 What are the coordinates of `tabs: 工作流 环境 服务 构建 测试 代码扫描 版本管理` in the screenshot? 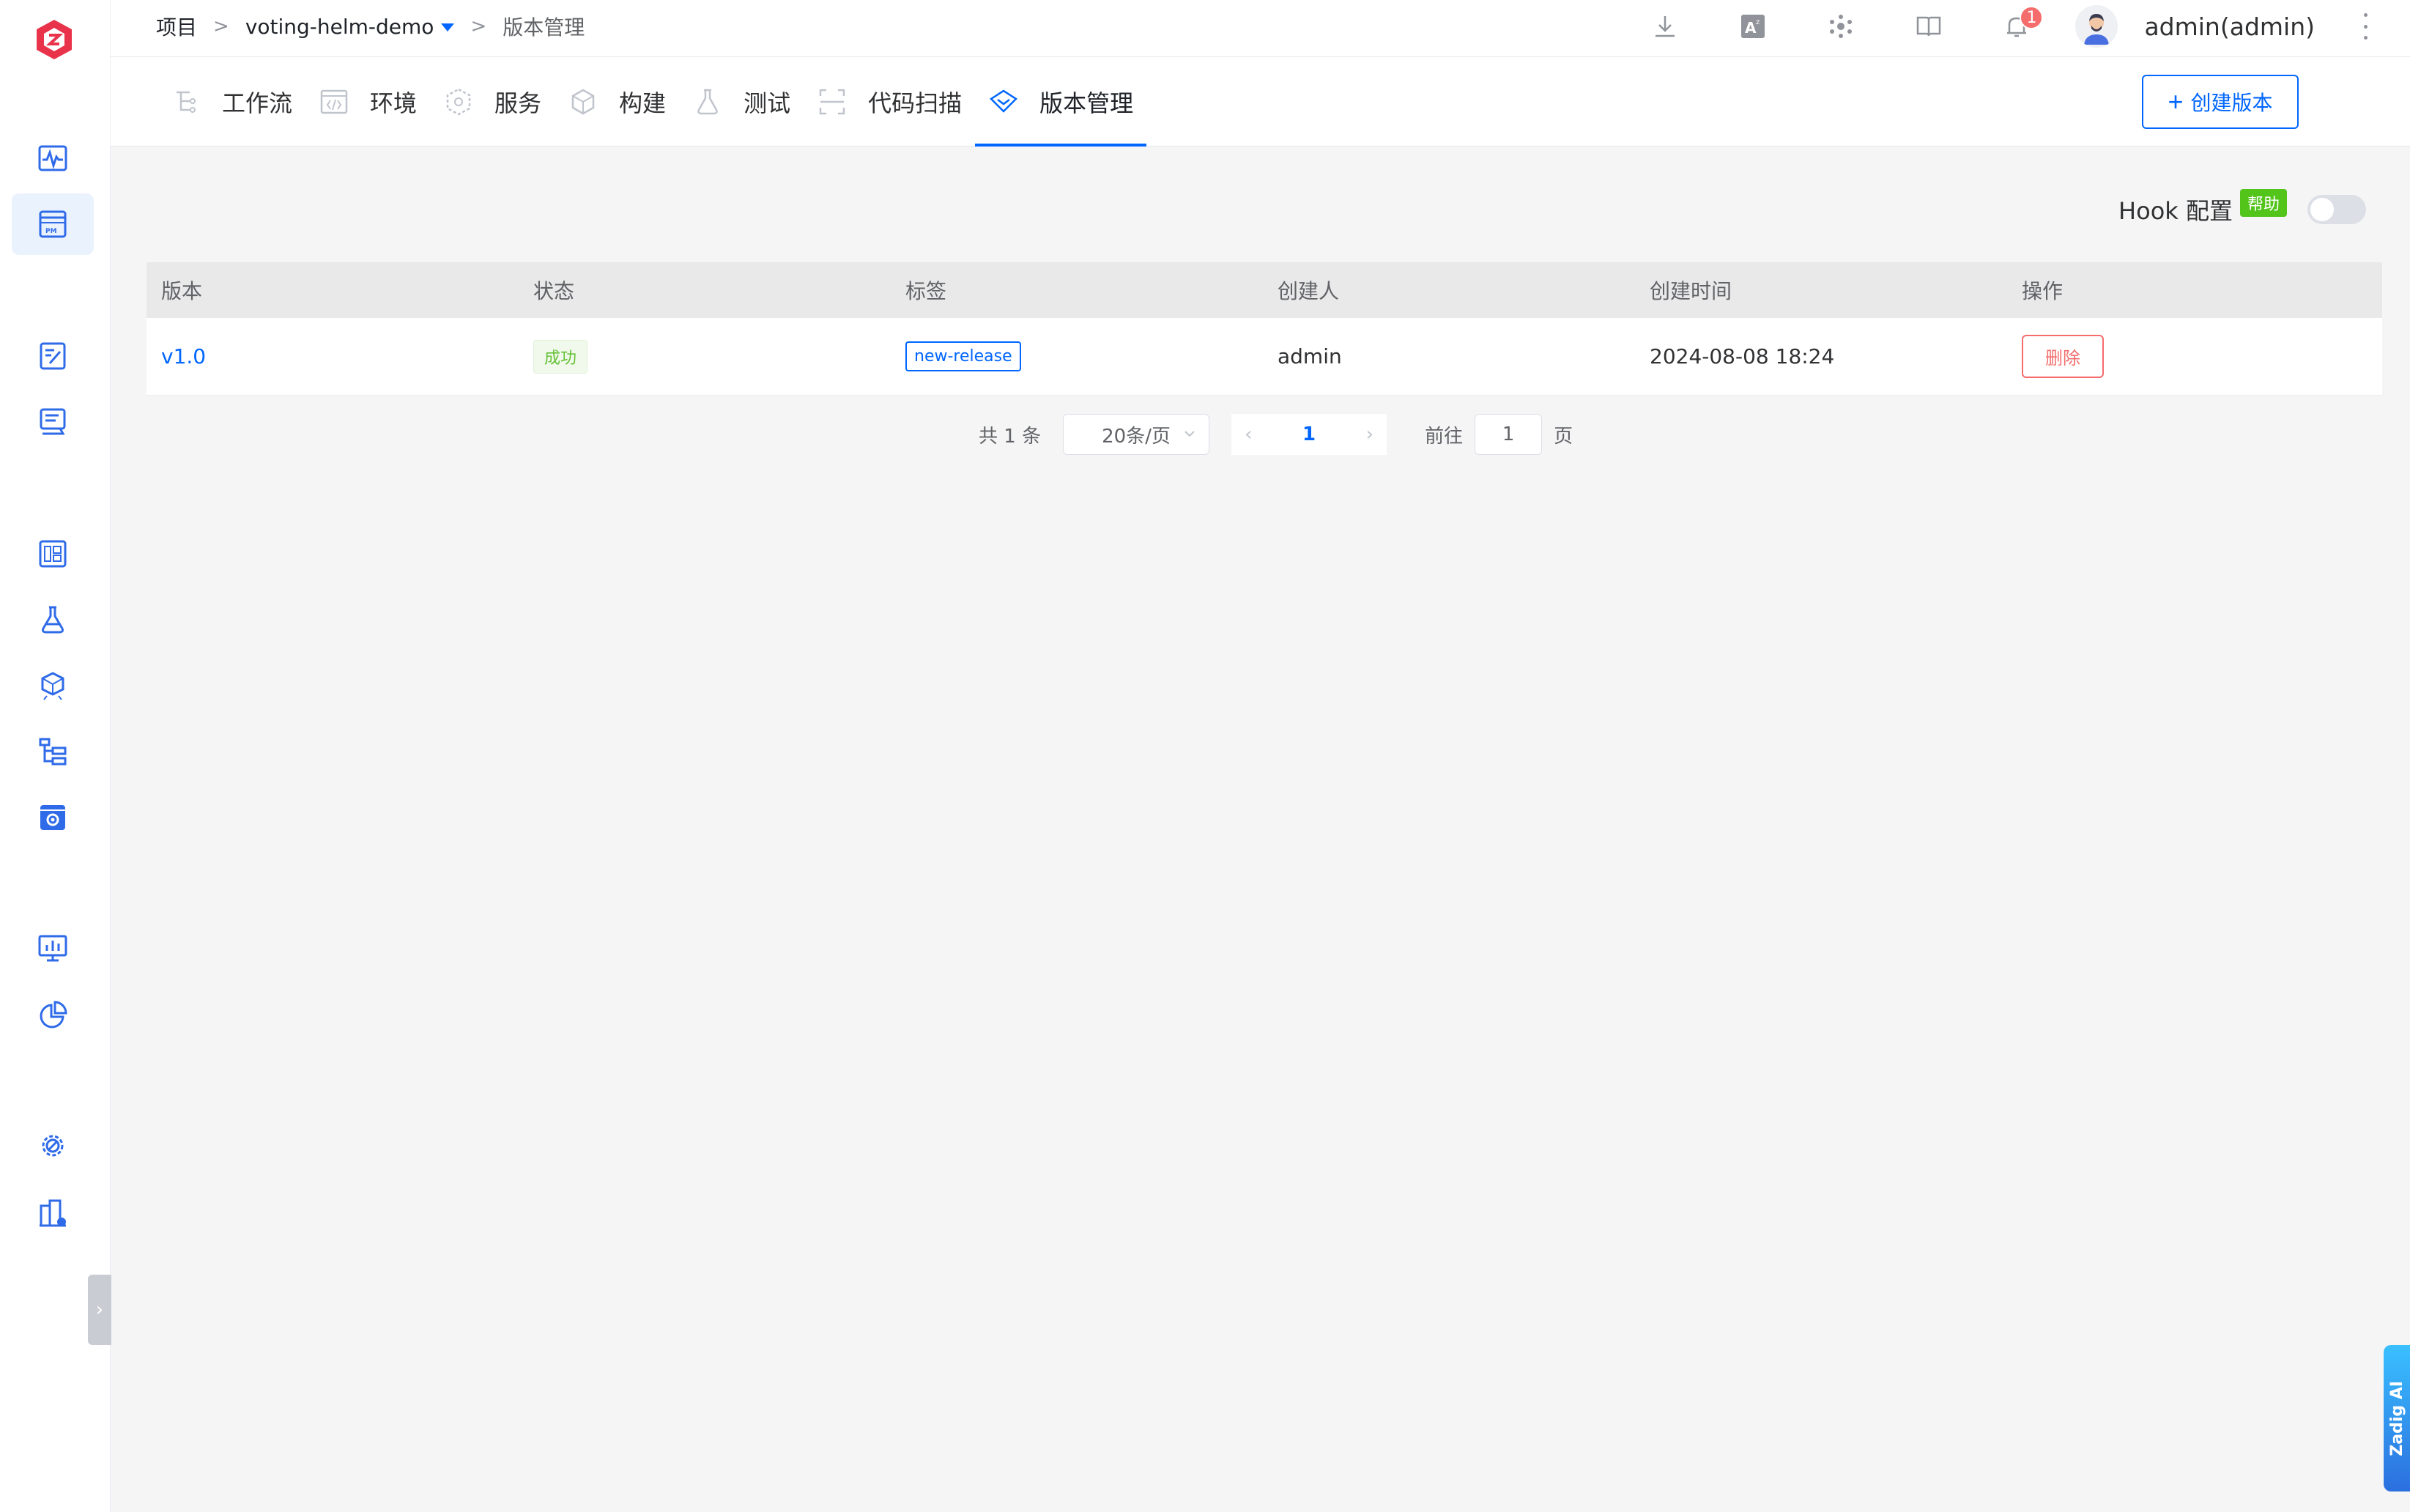 It's located at (652, 102).